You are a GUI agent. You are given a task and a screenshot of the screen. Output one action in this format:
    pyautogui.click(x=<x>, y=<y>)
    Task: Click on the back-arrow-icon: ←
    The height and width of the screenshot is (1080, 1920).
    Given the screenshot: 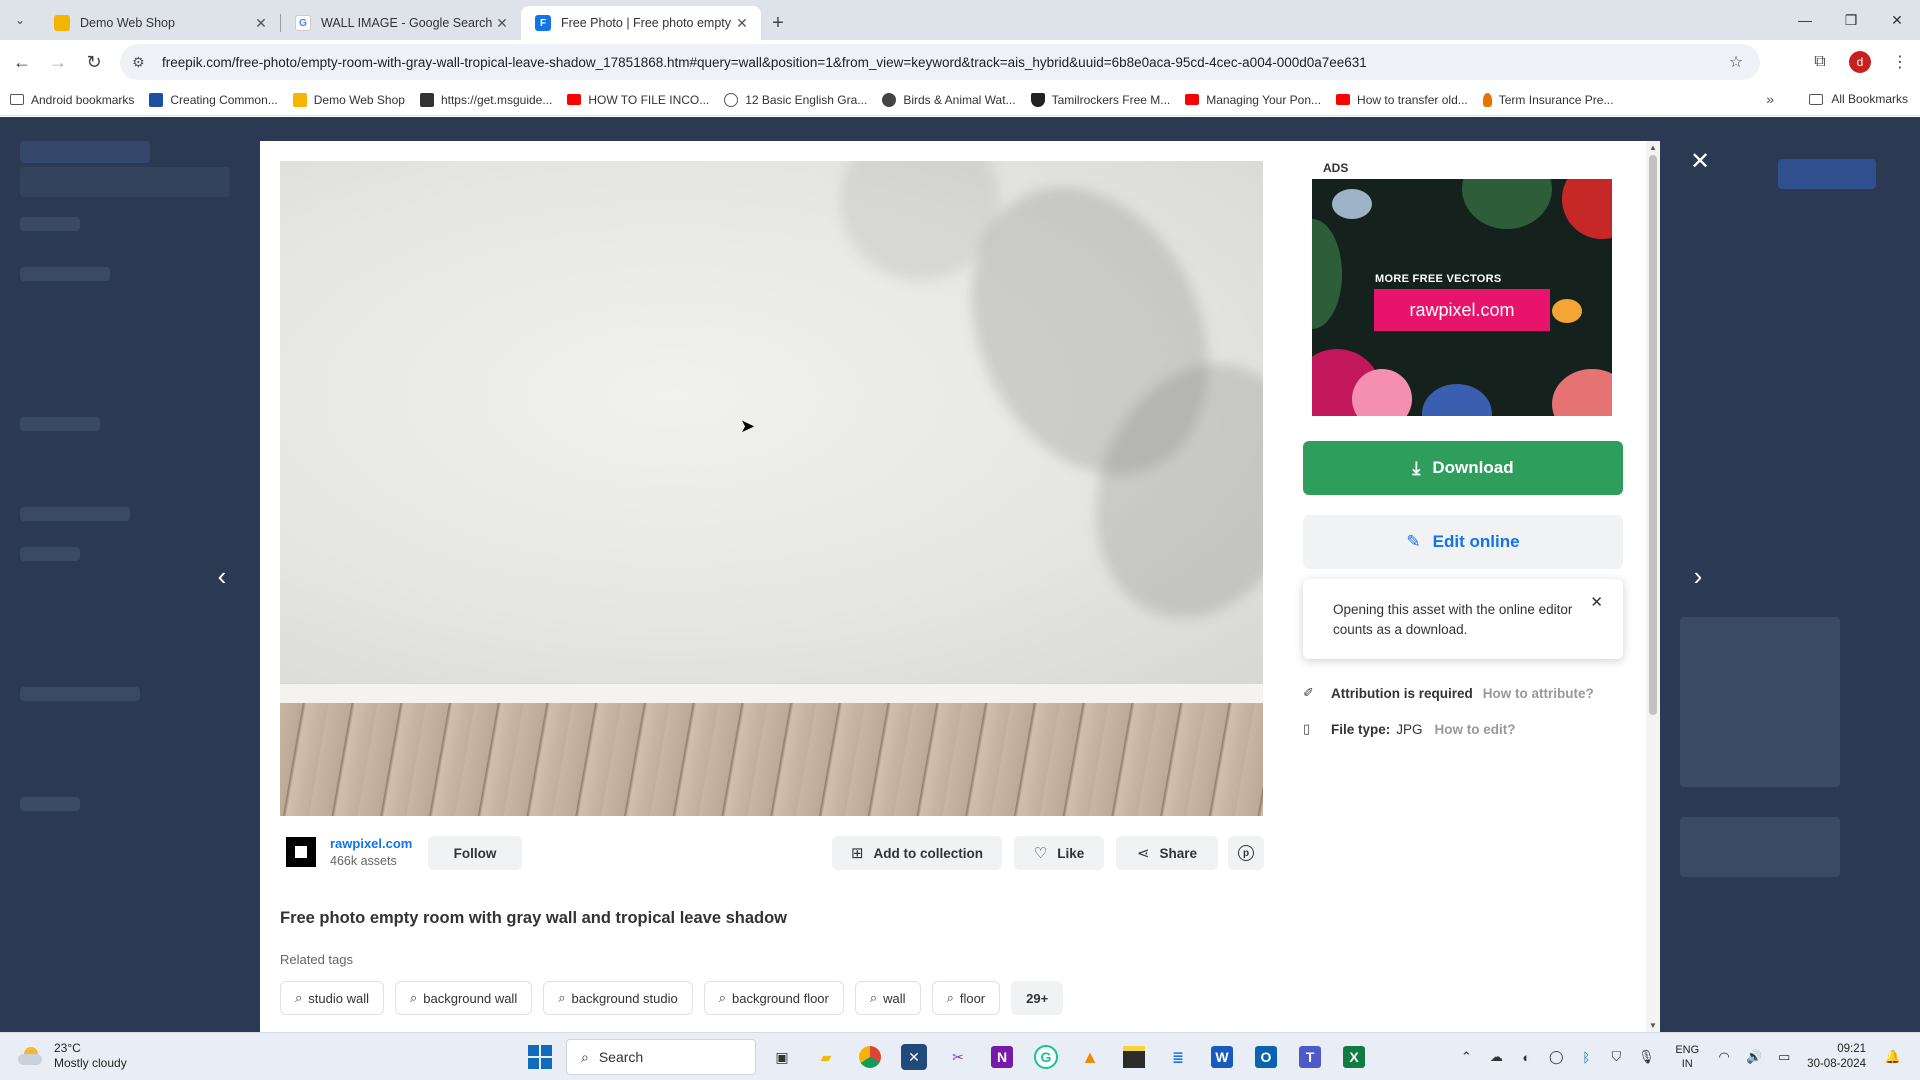 What is the action you would take?
    pyautogui.click(x=22, y=62)
    